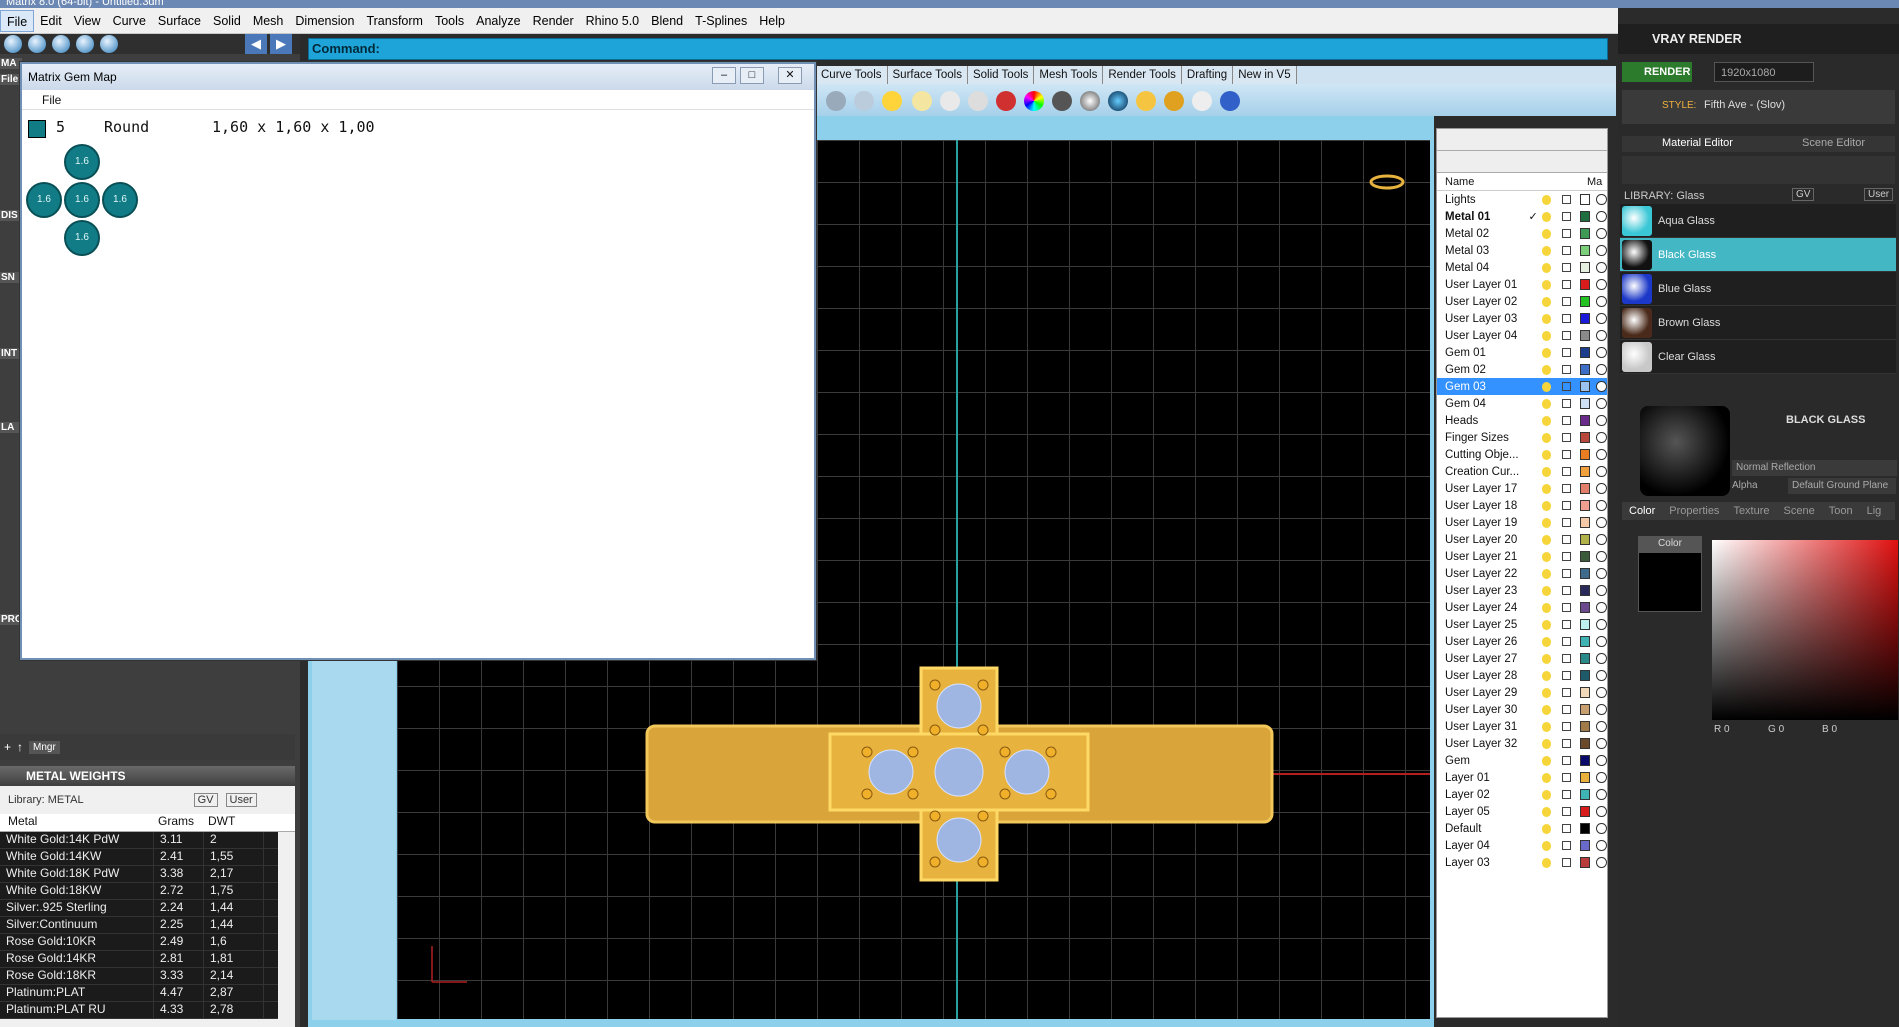 The height and width of the screenshot is (1027, 1899). Describe the element at coordinates (1522, 505) in the screenshot. I see `layer-row: User Layer 18` at that location.